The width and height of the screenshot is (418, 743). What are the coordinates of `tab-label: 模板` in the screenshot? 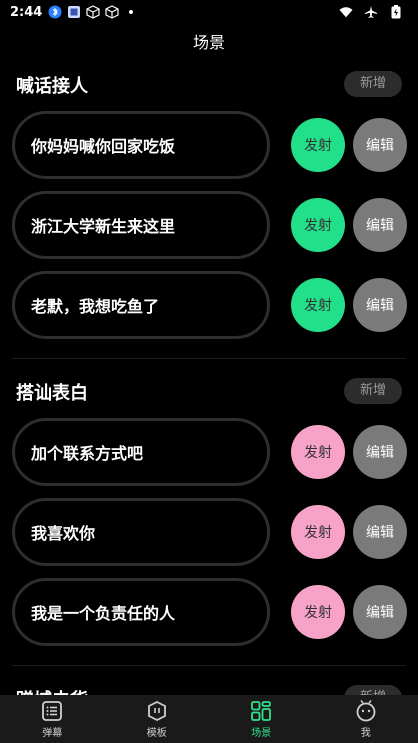 It's located at (156, 733).